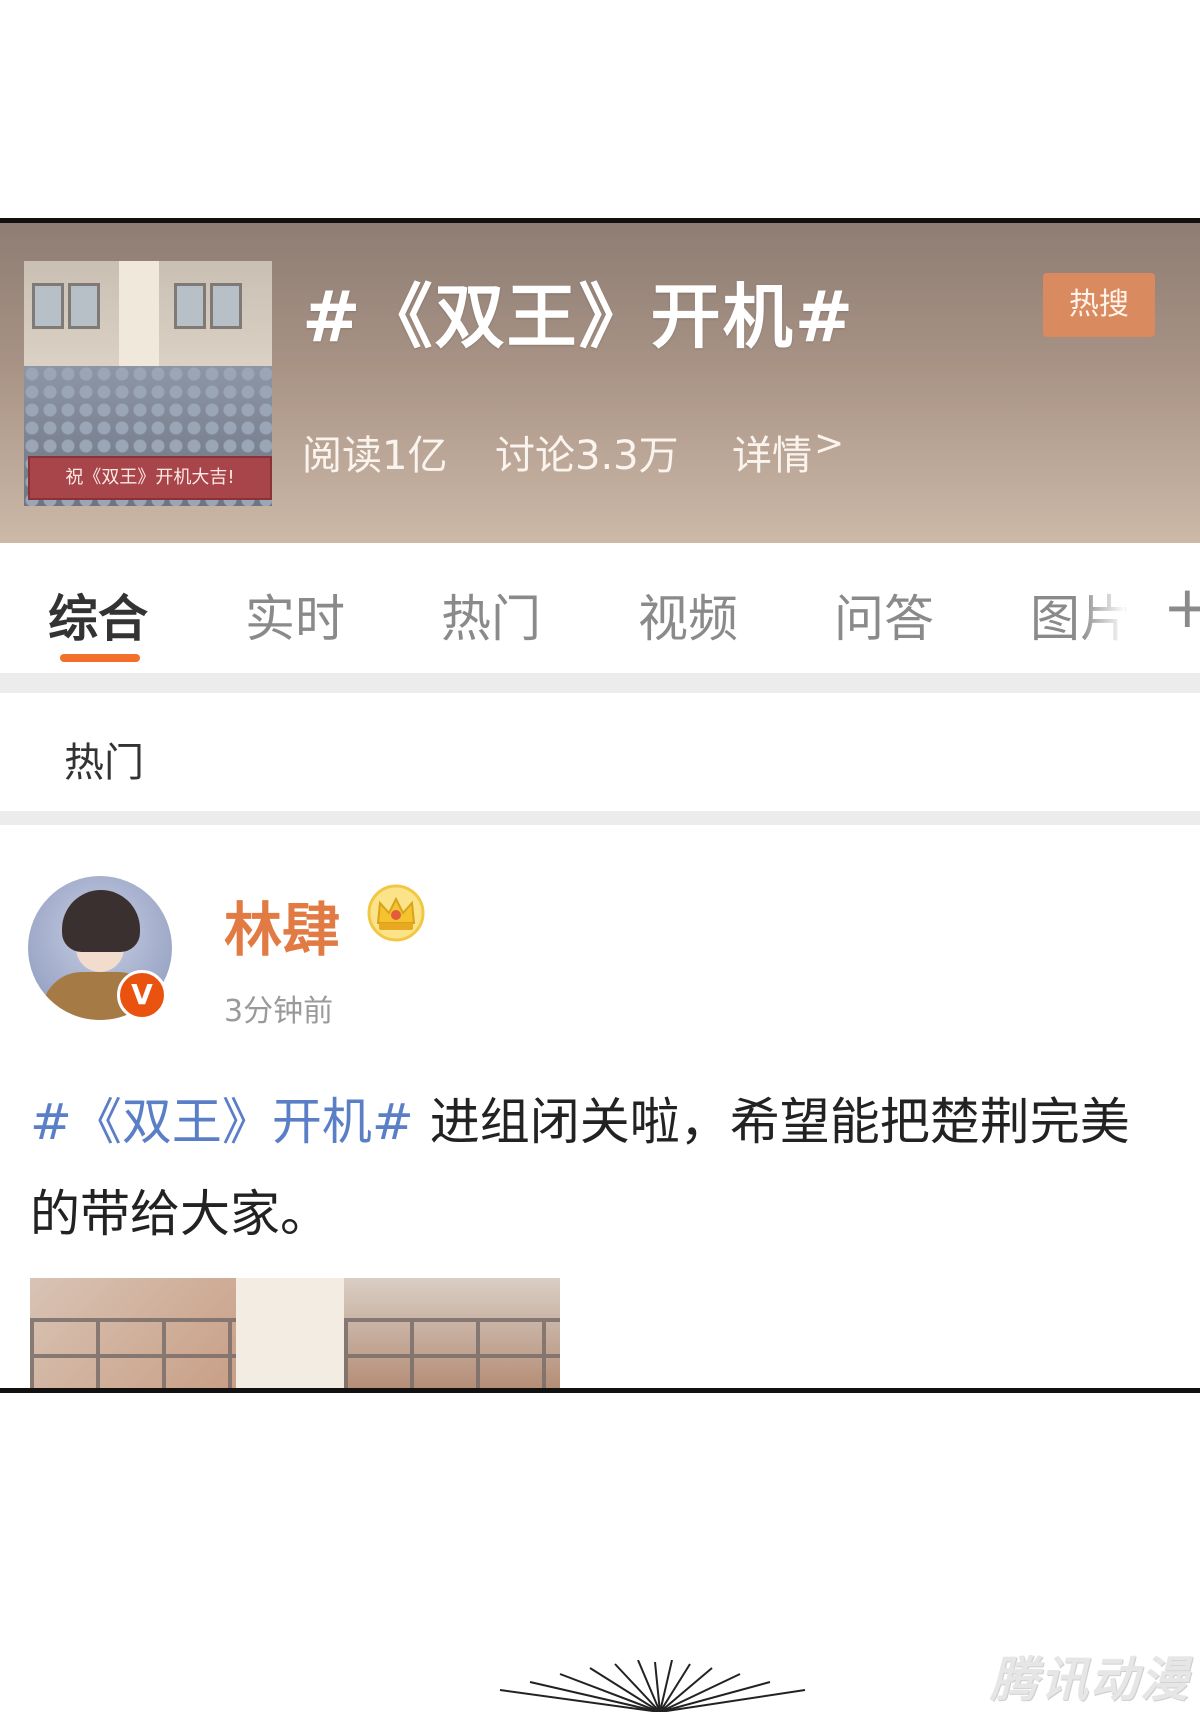 The height and width of the screenshot is (1712, 1200). I want to click on panel-border-bottom, so click(600, 1390).